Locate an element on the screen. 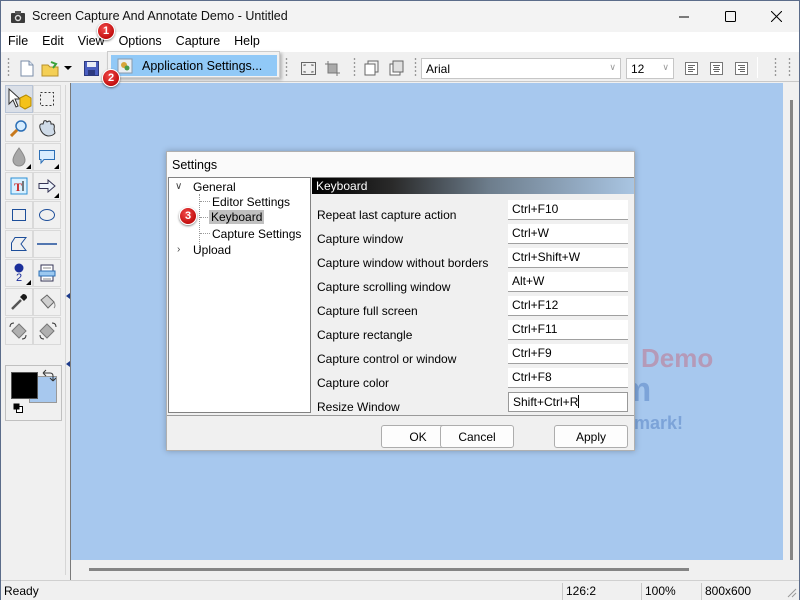 This screenshot has width=800, height=600. maximize-button is located at coordinates (730, 16).